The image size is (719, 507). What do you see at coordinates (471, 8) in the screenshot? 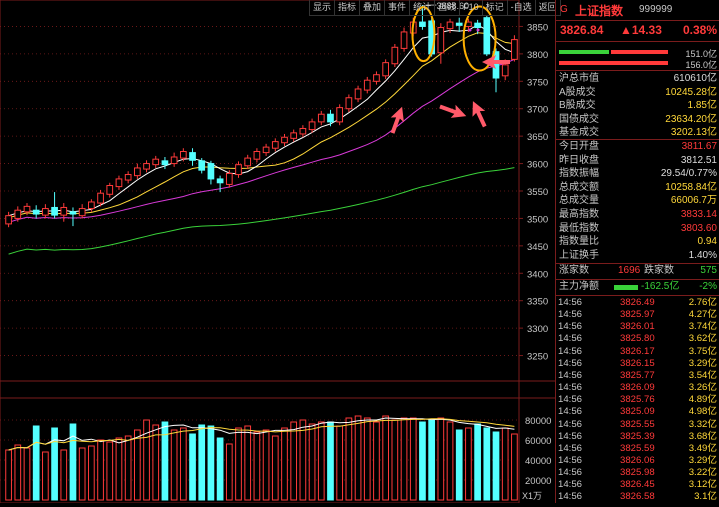
I see `toolbar-f10-button: F10` at bounding box center [471, 8].